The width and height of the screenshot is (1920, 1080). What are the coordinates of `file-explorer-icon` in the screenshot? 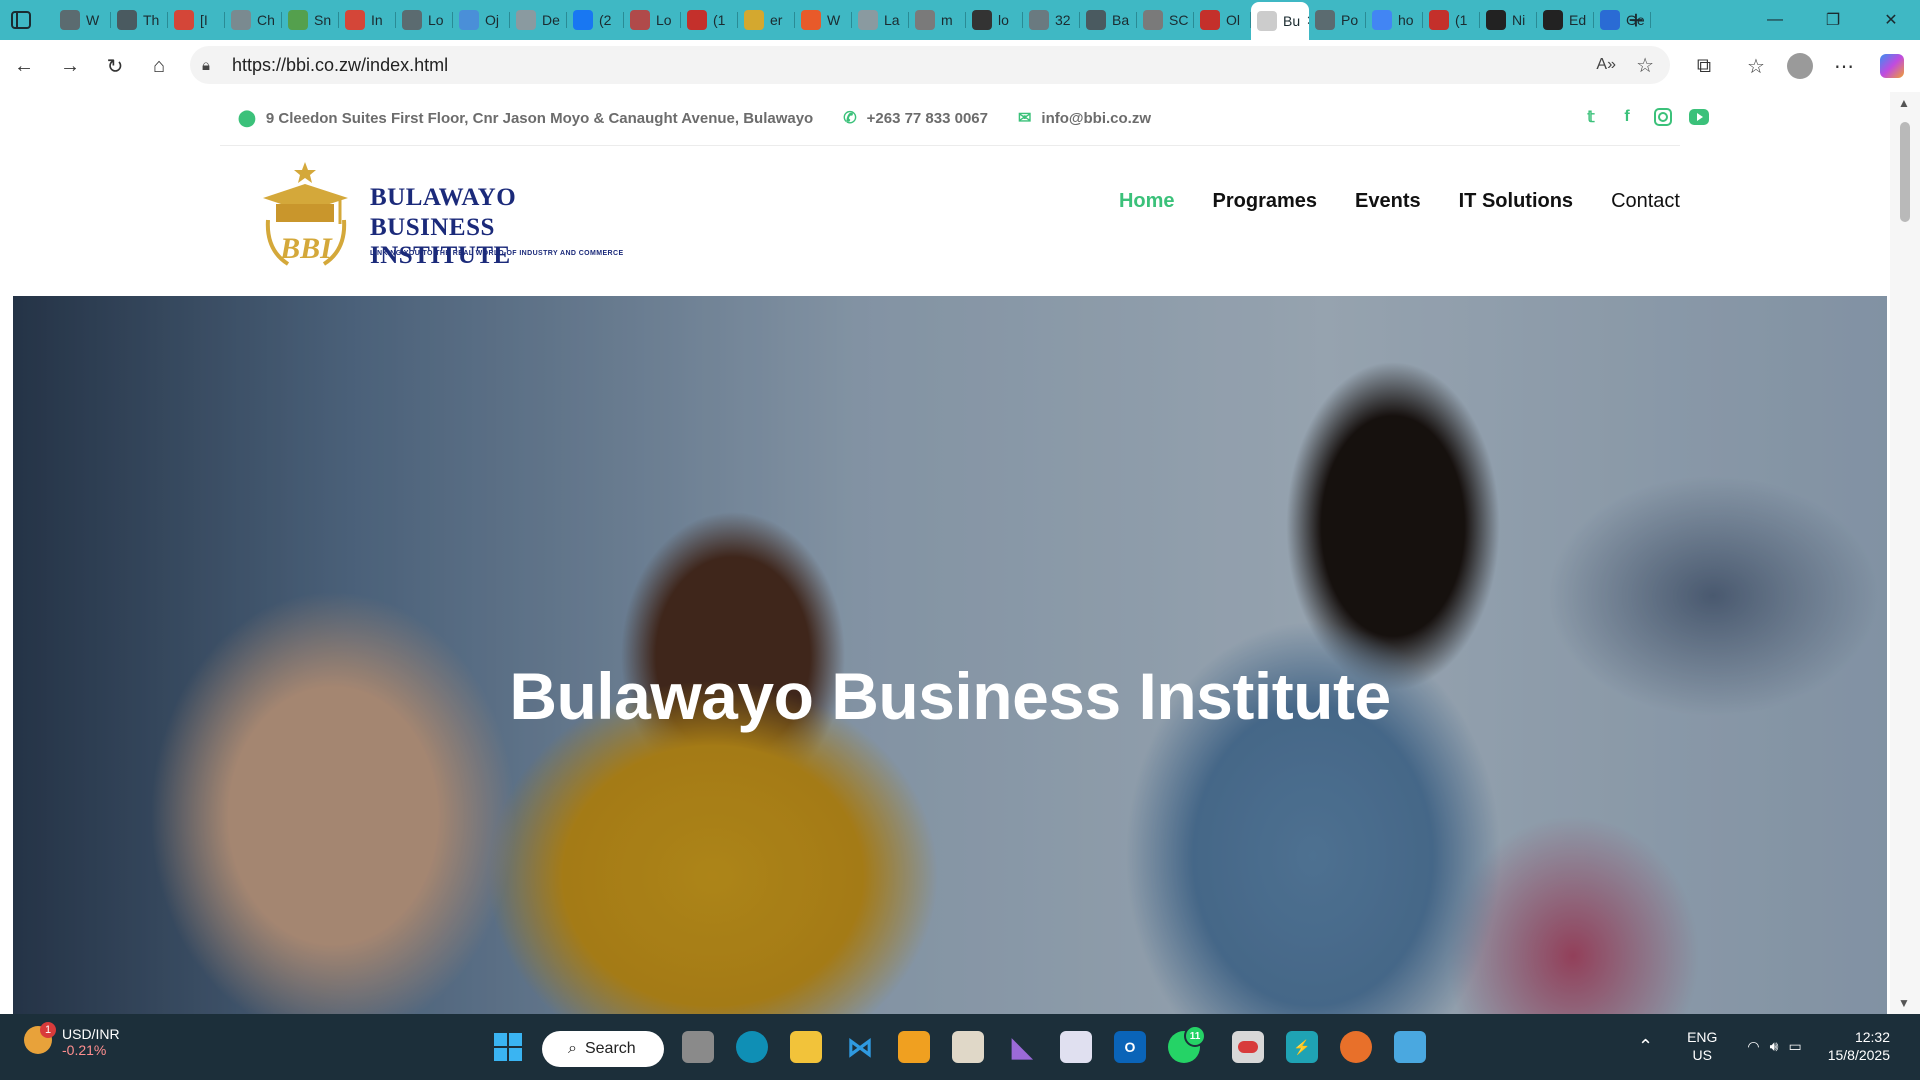 It's located at (806, 1047).